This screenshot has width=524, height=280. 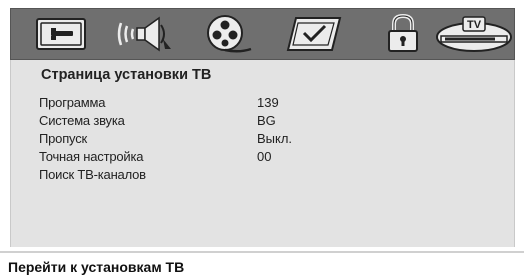 What do you see at coordinates (126, 75) in the screenshot?
I see `page-title: Страница установки ТВ` at bounding box center [126, 75].